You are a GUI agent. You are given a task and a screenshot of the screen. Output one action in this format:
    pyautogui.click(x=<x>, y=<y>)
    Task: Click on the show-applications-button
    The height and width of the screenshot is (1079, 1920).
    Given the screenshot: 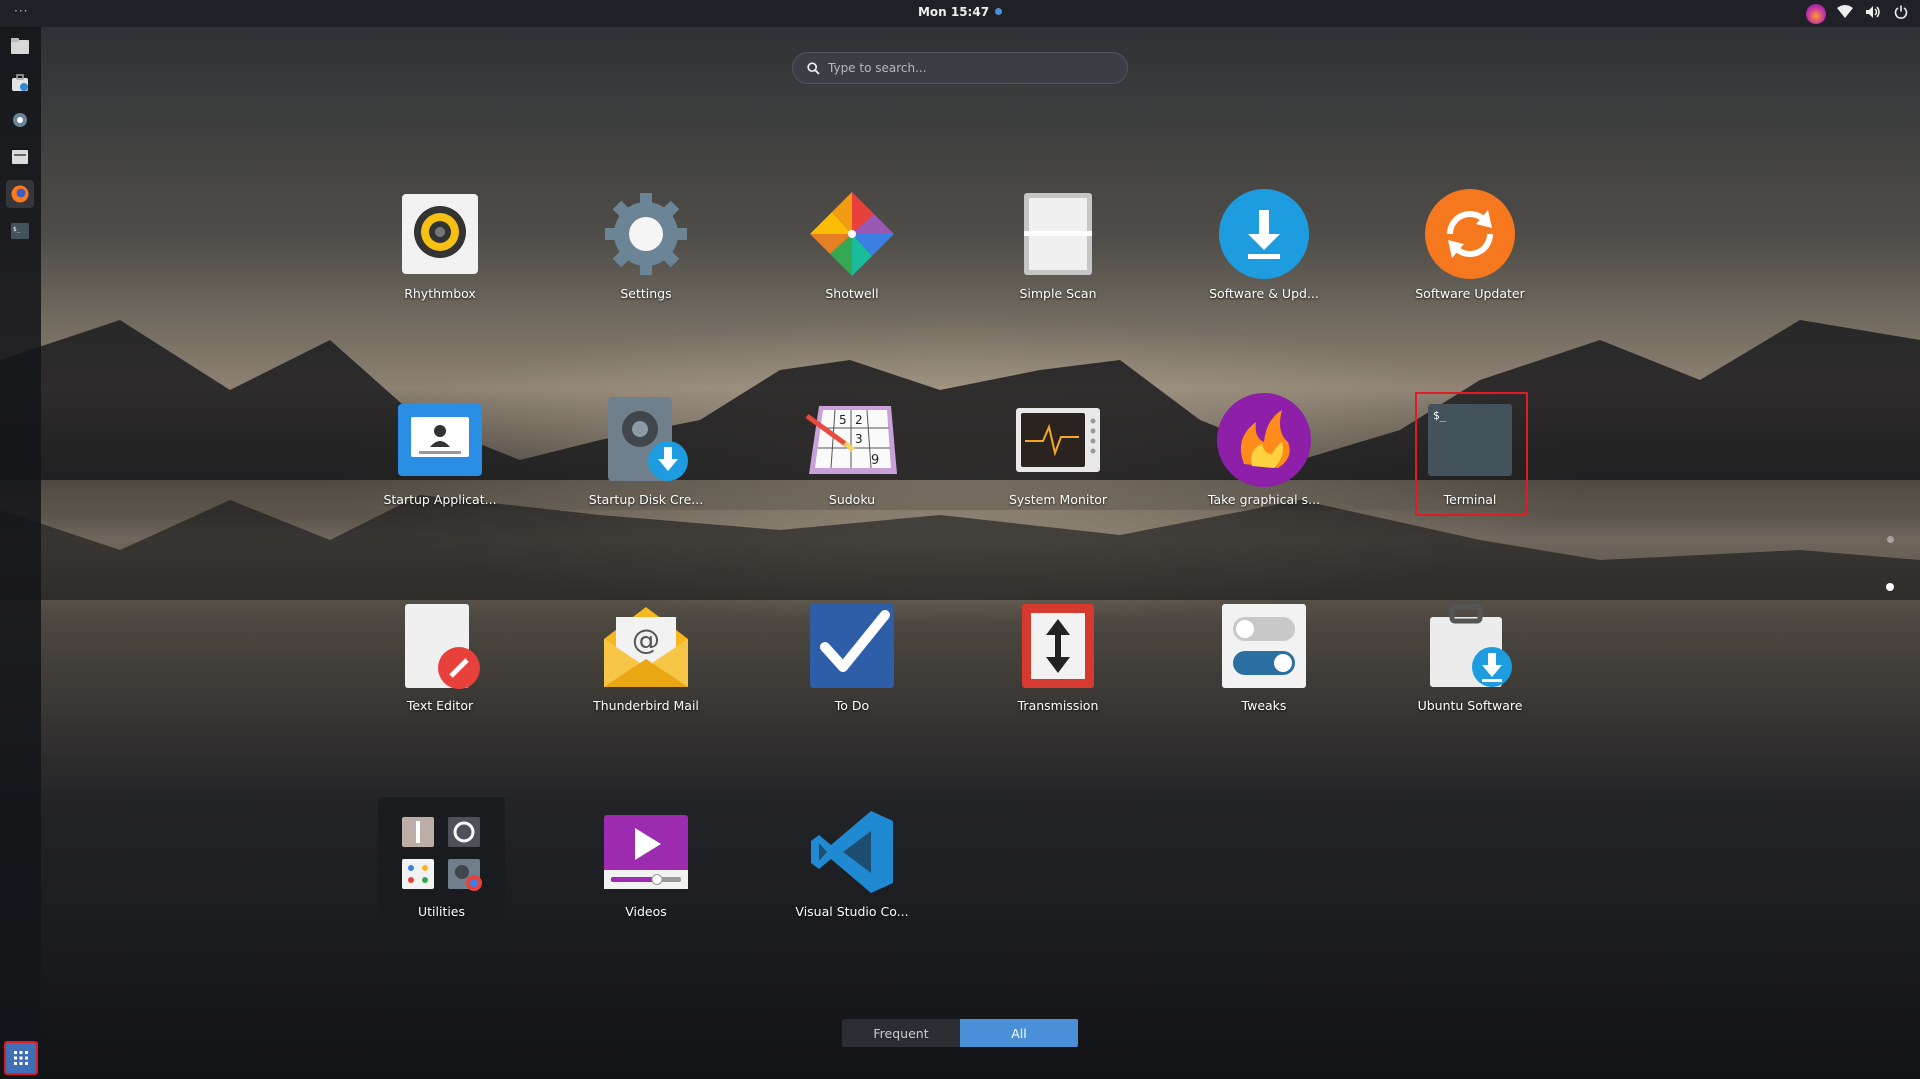 What is the action you would take?
    pyautogui.click(x=21, y=1058)
    